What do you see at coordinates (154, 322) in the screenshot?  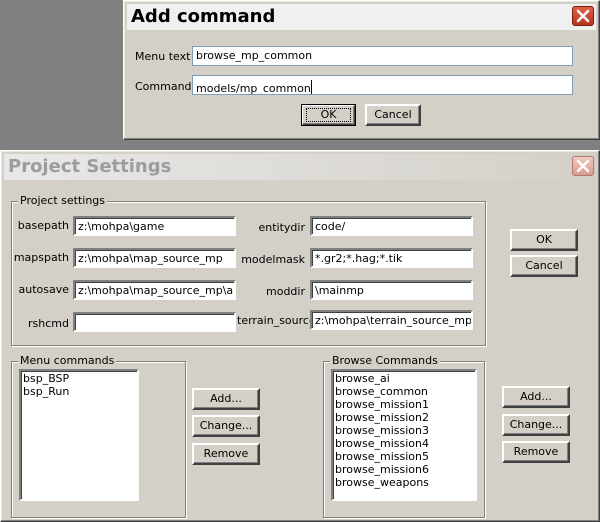 I see `rshcmd-field` at bounding box center [154, 322].